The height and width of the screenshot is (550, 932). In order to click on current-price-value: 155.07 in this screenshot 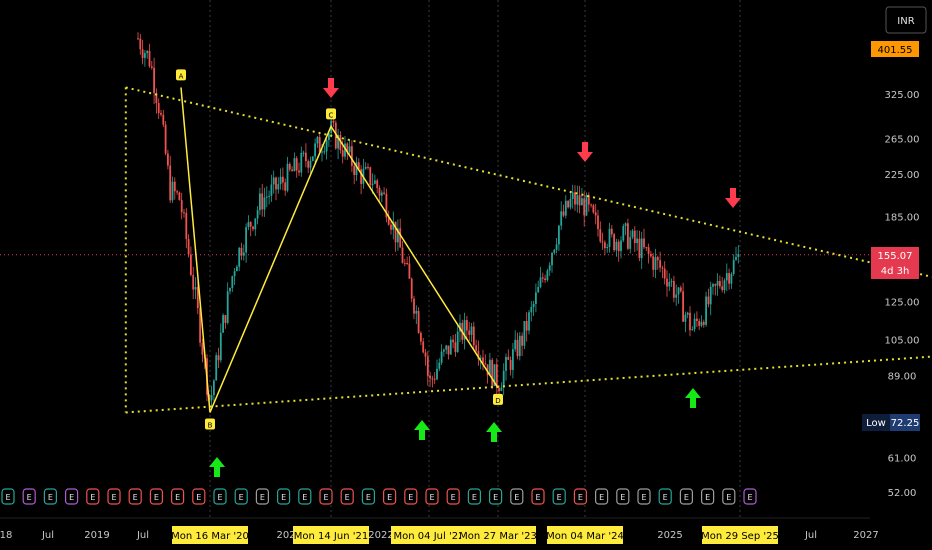, I will do `click(895, 256)`.